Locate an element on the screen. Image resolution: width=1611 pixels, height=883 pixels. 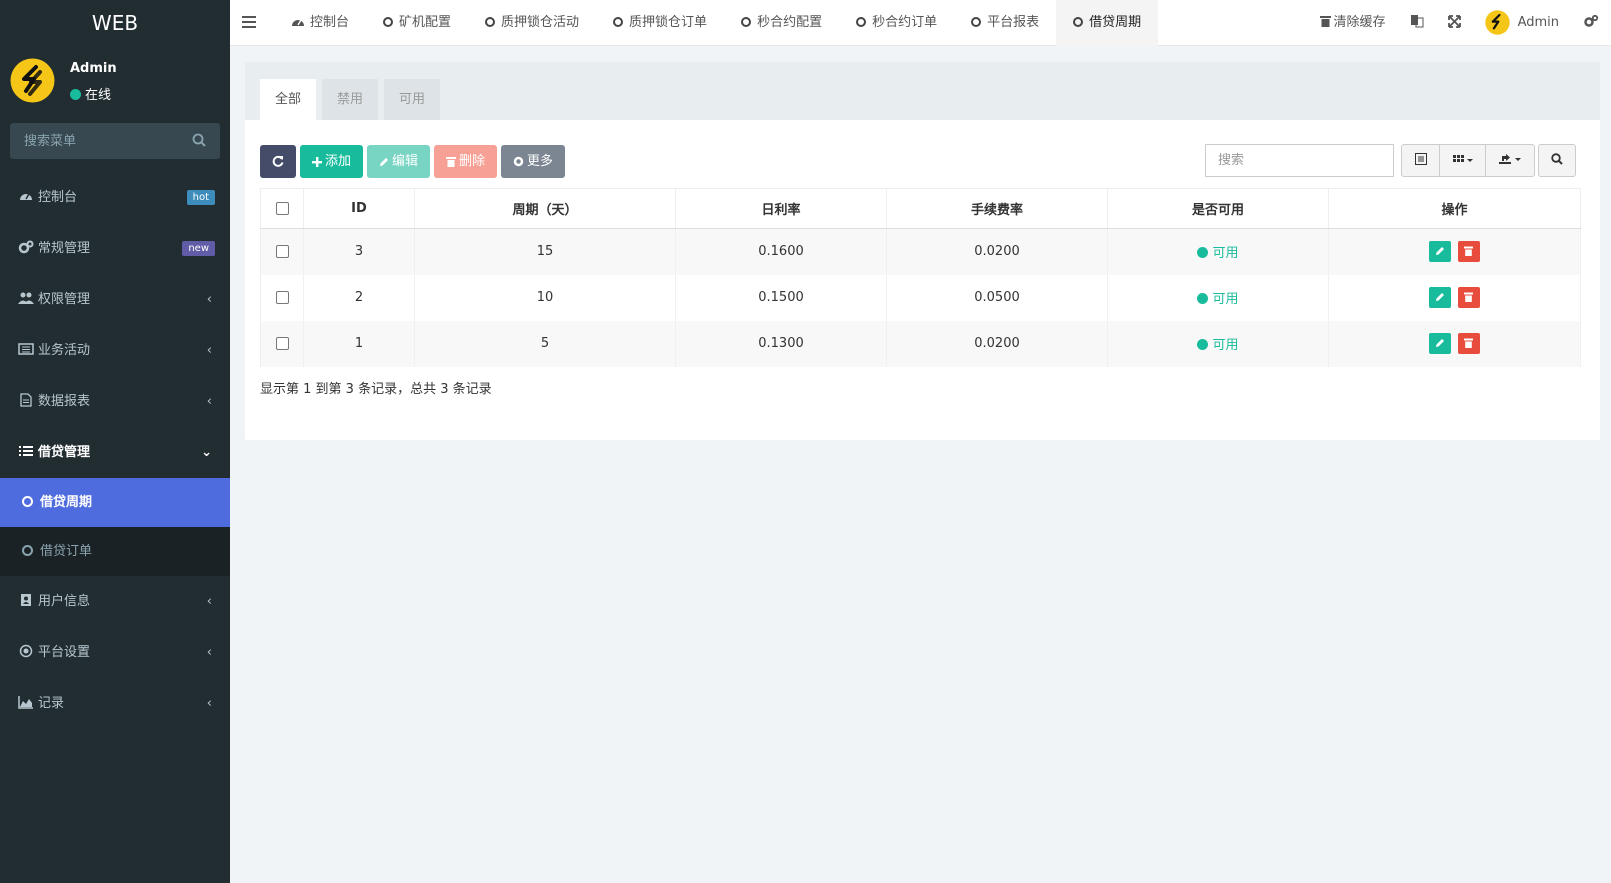
sidebar-item-user-info: 用户信息 ‹ is located at coordinates (115, 601).